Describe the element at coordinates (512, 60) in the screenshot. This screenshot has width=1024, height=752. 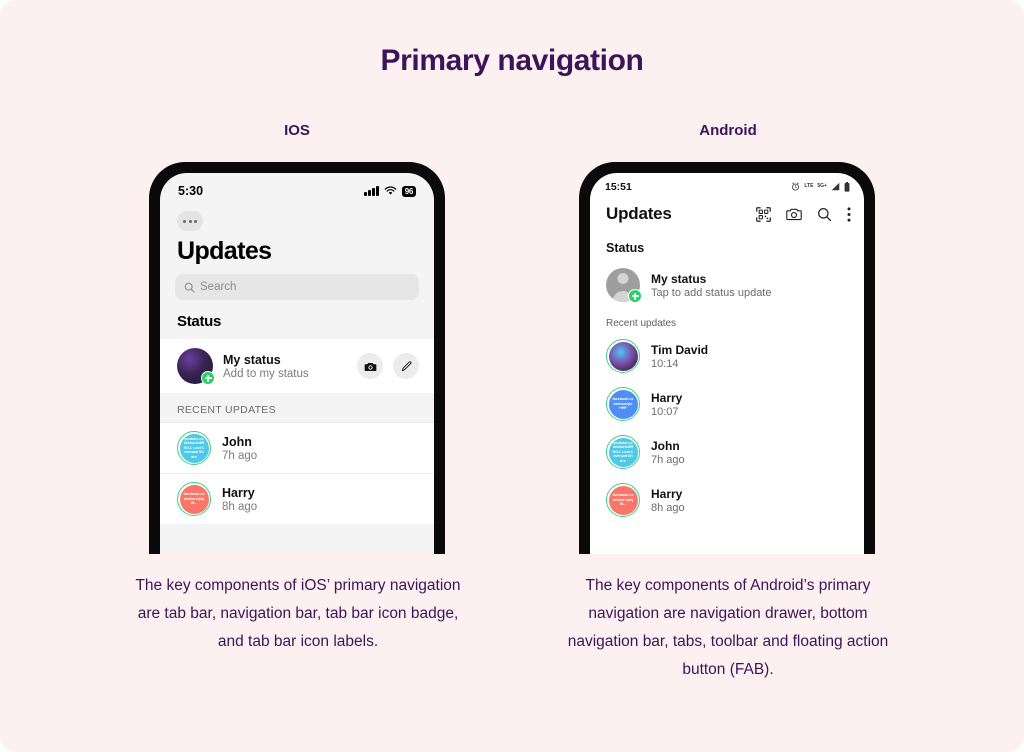
I see `page-title: Primary navigation` at that location.